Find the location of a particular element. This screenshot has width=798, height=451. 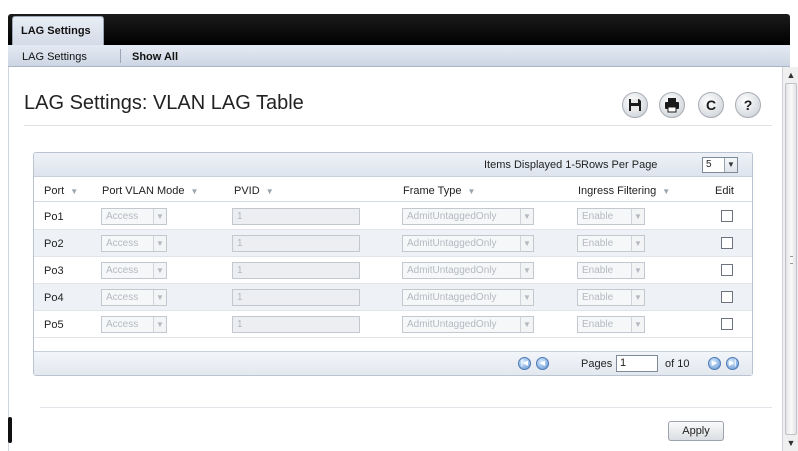

title-divider is located at coordinates (398, 125).